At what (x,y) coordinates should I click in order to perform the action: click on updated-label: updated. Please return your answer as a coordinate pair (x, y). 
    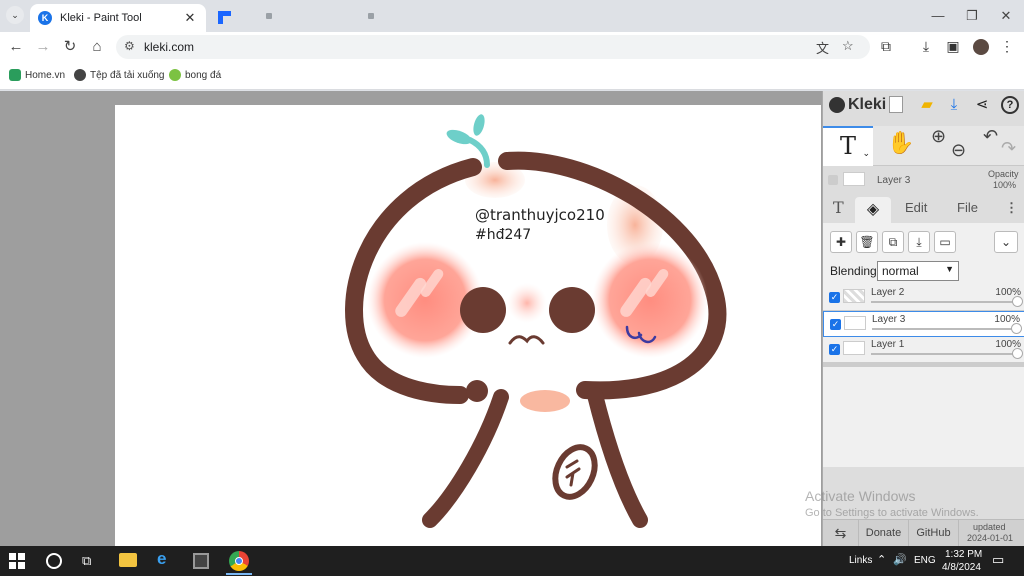
    Looking at the image, I should click on (989, 527).